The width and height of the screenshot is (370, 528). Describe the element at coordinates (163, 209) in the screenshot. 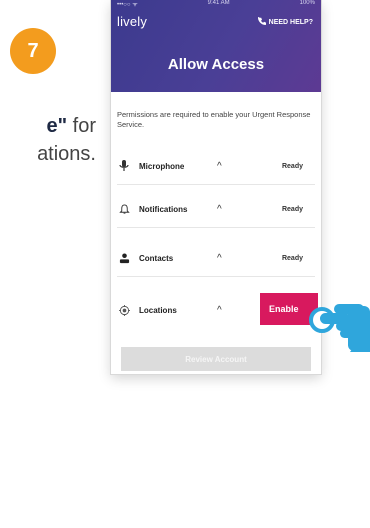

I see `permission-label: Notifications` at that location.